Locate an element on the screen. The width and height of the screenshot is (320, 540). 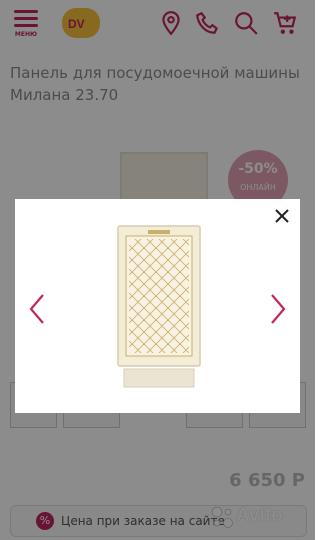
product-panel-image is located at coordinates (159, 306).